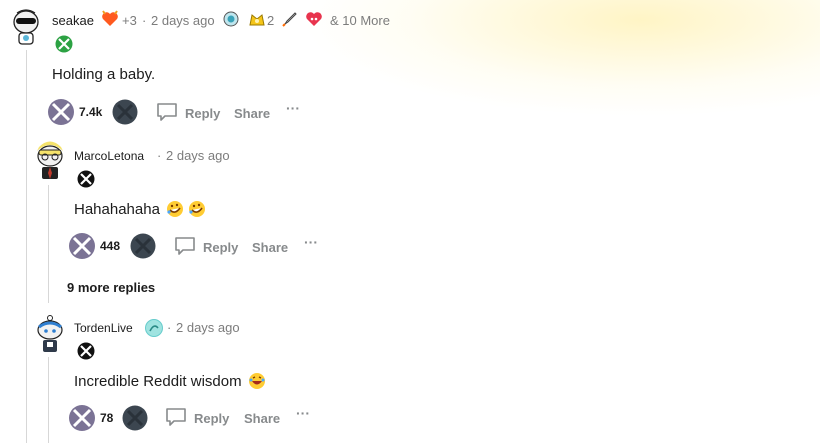 Image resolution: width=820 pixels, height=443 pixels. What do you see at coordinates (103, 328) in the screenshot?
I see `username: TordenLive` at bounding box center [103, 328].